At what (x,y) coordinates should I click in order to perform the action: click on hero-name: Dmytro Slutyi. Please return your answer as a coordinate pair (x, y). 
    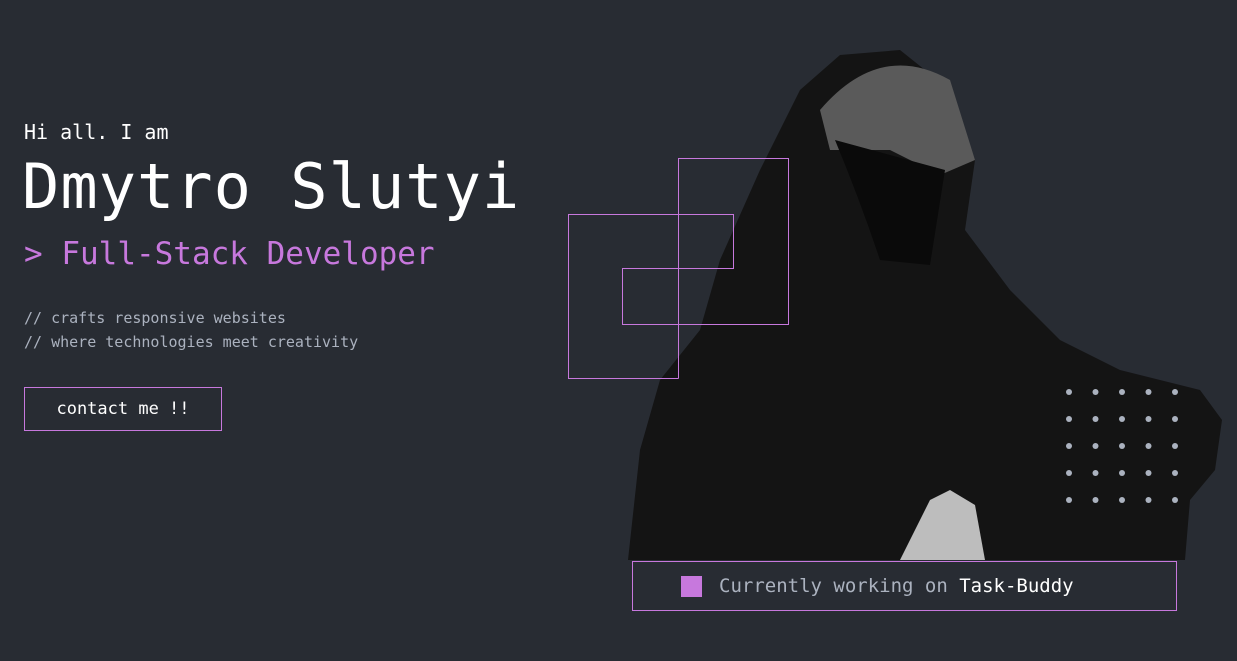
    Looking at the image, I should click on (271, 186).